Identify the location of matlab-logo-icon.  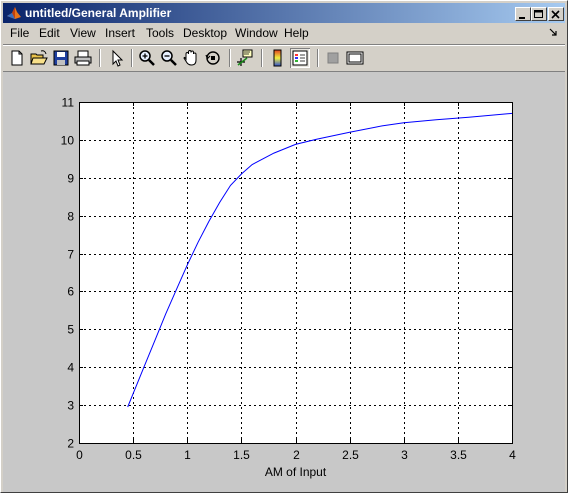
(14, 13).